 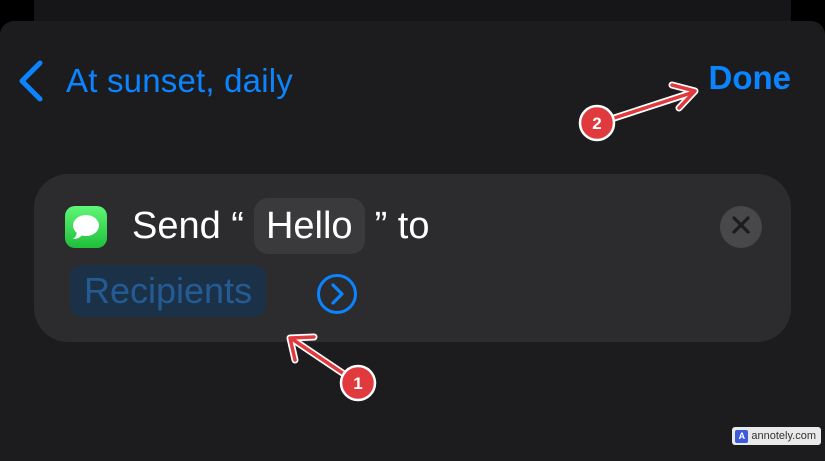 I want to click on annotely-watermark: A annotely.com, so click(x=776, y=436).